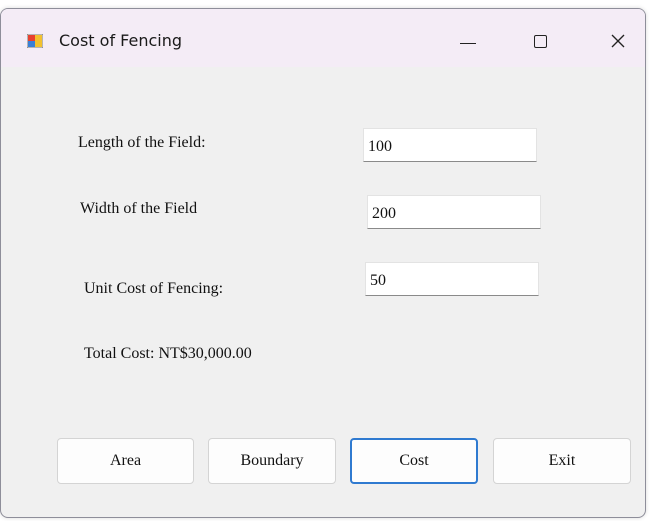  I want to click on width-input, so click(454, 212).